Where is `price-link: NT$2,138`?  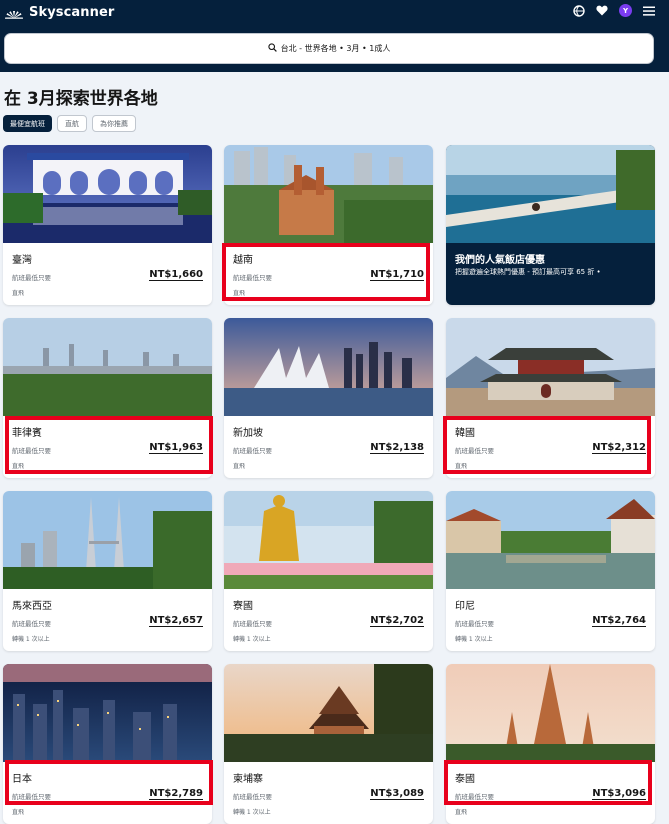 price-link: NT$2,138 is located at coordinates (397, 448).